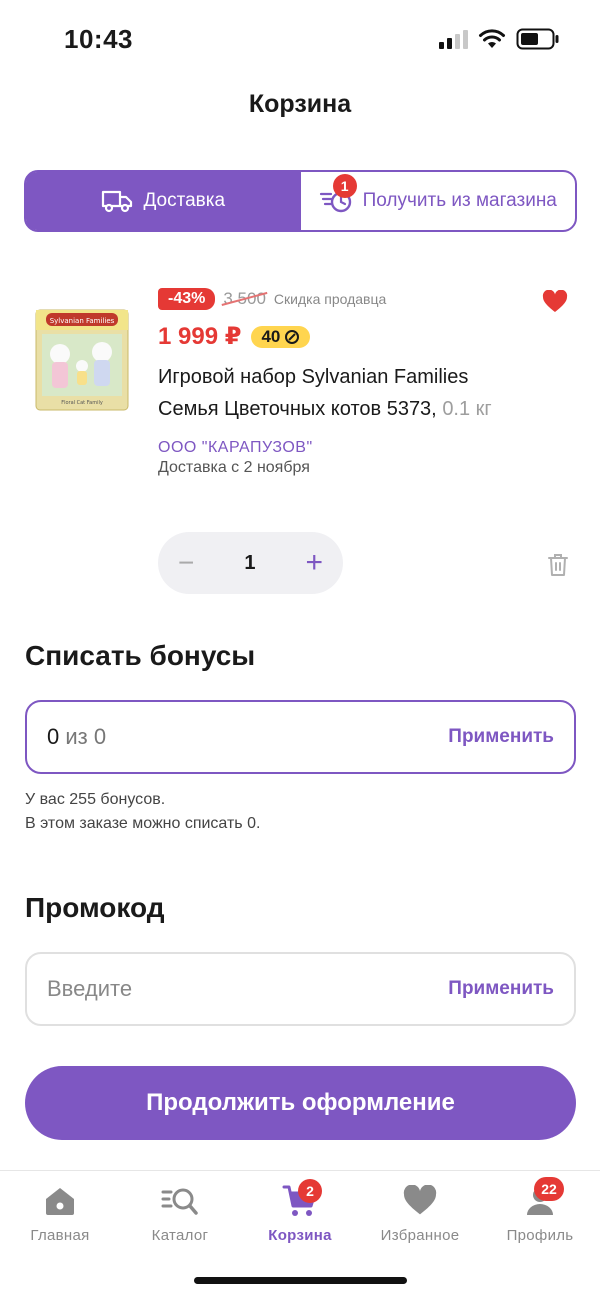  Describe the element at coordinates (82, 403) in the screenshot. I see `svg-text: Floral Cat Family` at that location.